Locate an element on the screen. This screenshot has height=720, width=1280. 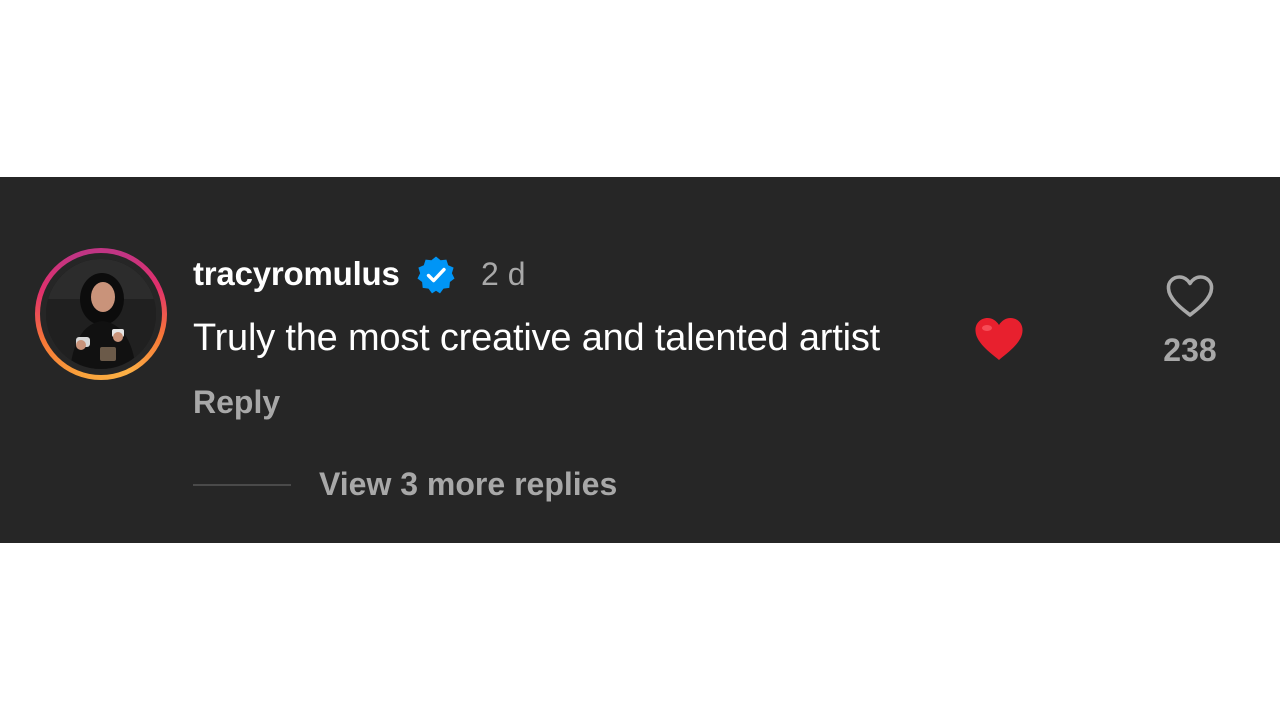
story-ring is located at coordinates (101, 314).